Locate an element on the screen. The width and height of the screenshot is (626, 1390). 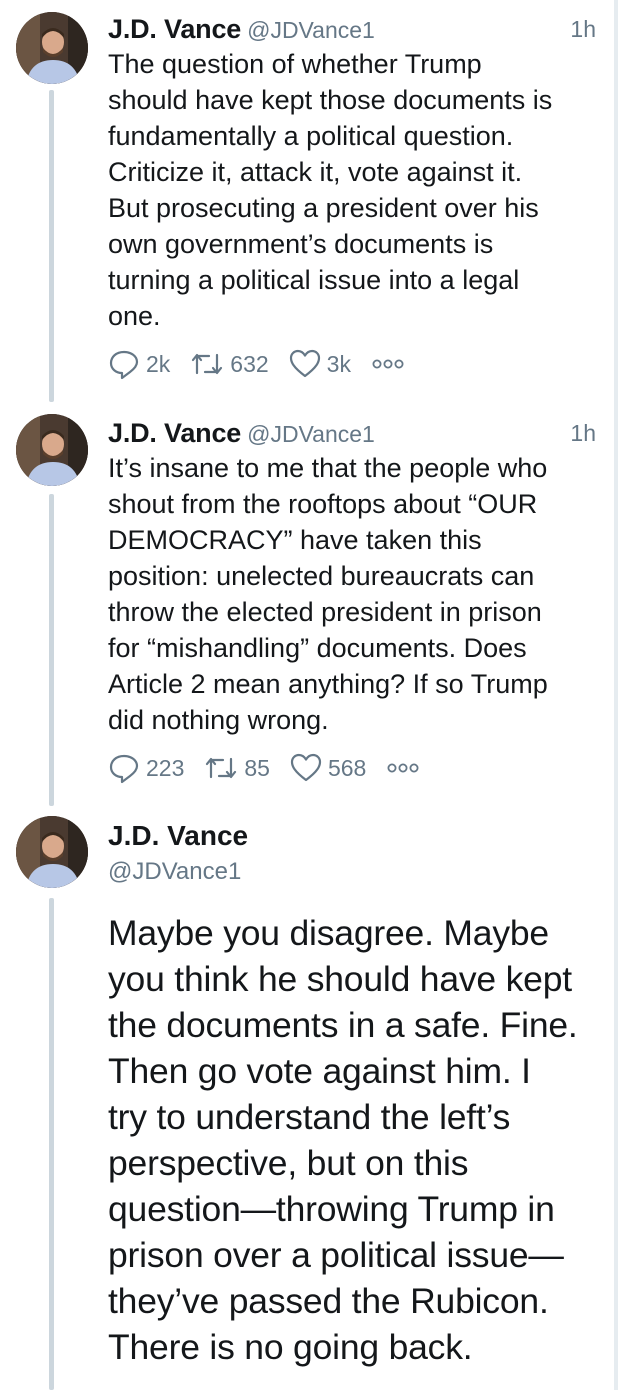
tweet-text-line: prison over a political issue— is located at coordinates (336, 1255).